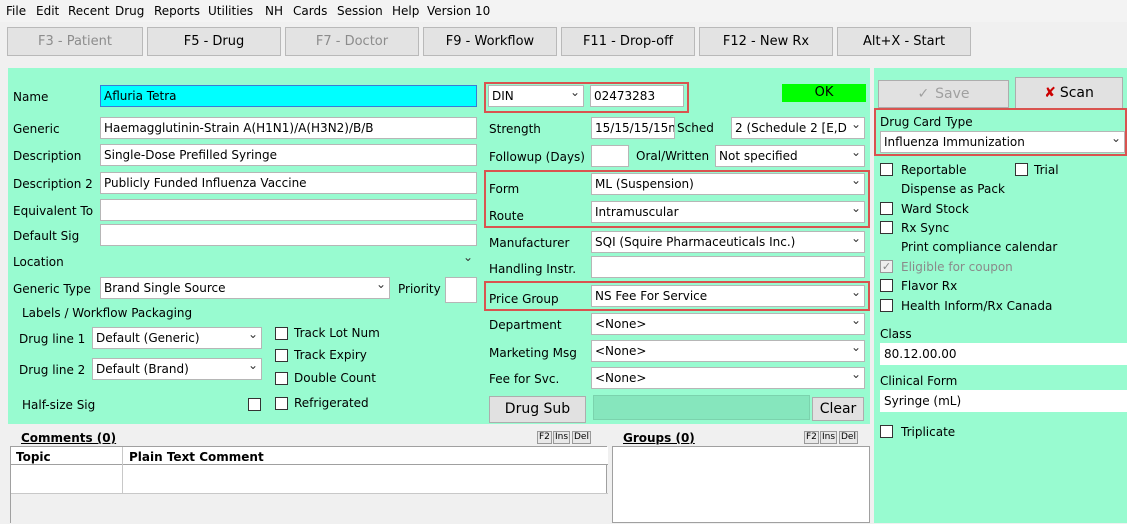  I want to click on route-label: Route, so click(506, 216).